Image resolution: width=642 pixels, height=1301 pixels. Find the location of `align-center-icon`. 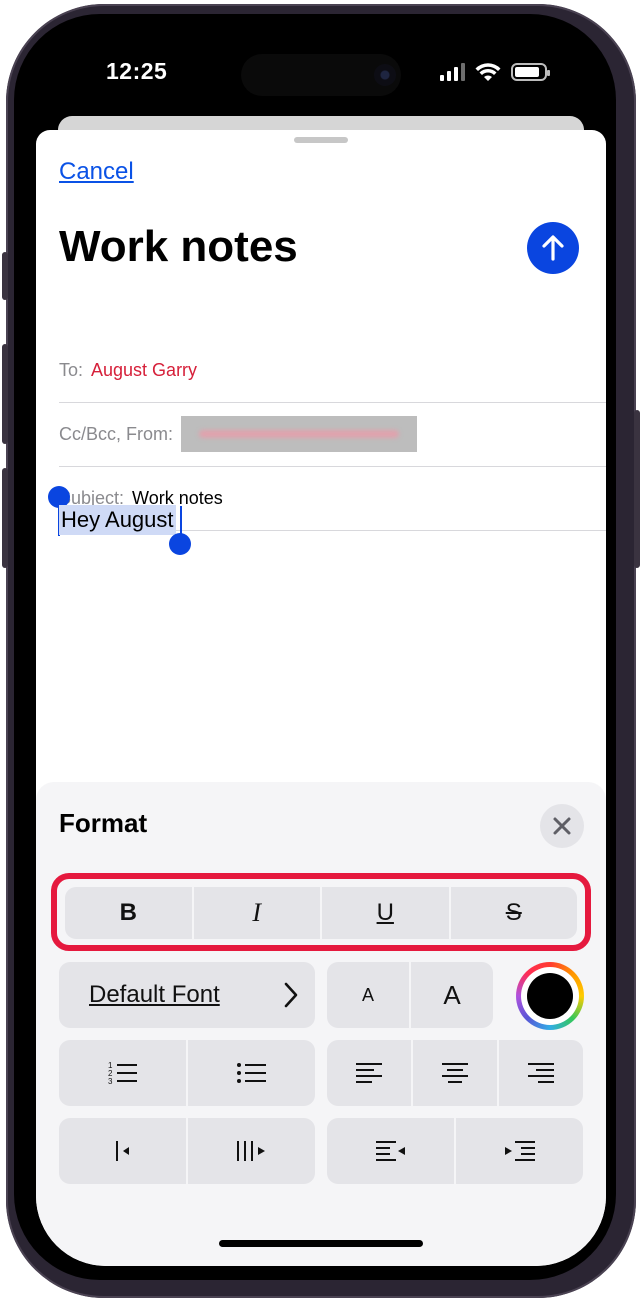

align-center-icon is located at coordinates (455, 1073).